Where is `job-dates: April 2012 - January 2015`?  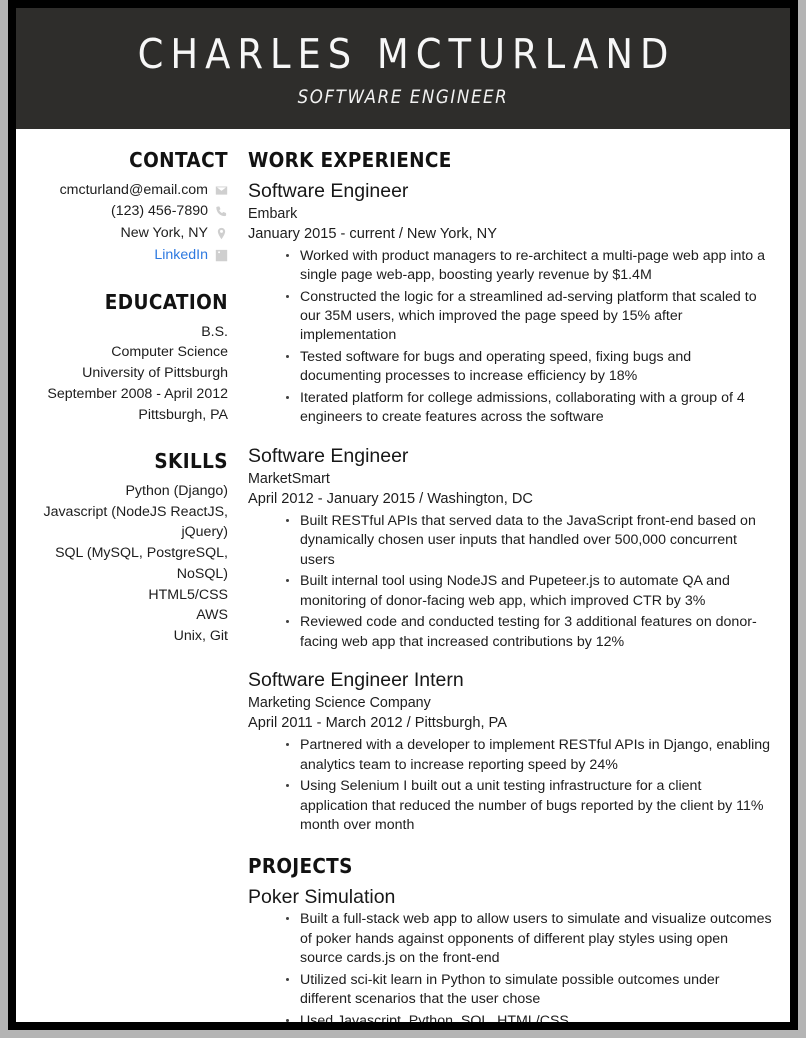
job-dates: April 2012 - January 2015 is located at coordinates (332, 499).